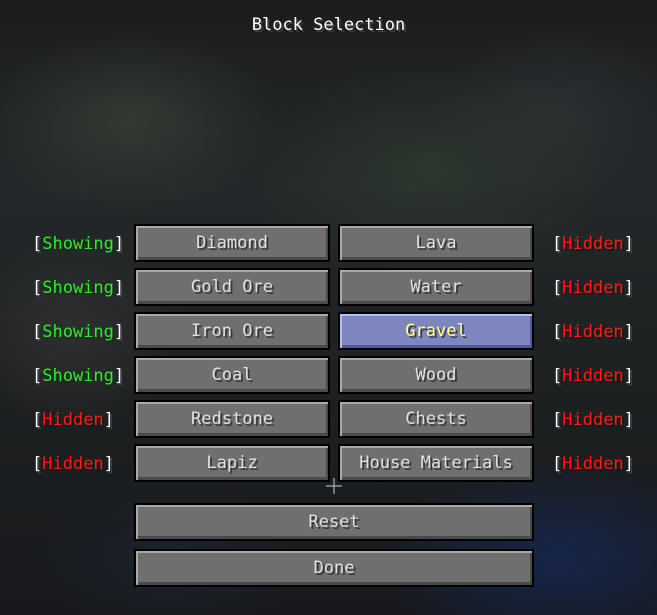 This screenshot has width=657, height=615. Describe the element at coordinates (436, 375) in the screenshot. I see `block-button-wood: Wood` at that location.